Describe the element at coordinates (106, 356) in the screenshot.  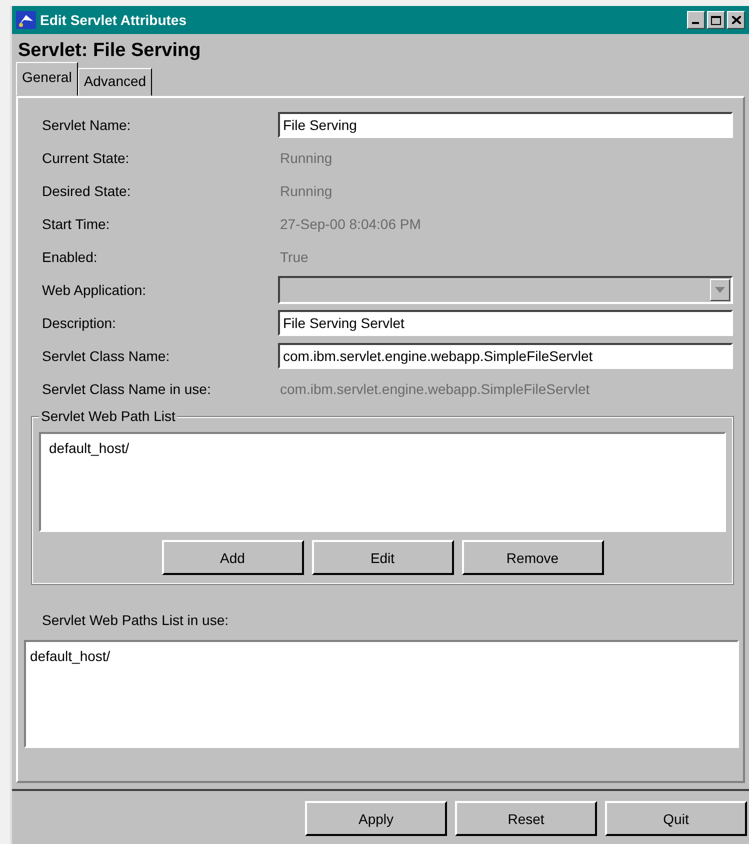
I see `field-label: Servlet Class Name:` at that location.